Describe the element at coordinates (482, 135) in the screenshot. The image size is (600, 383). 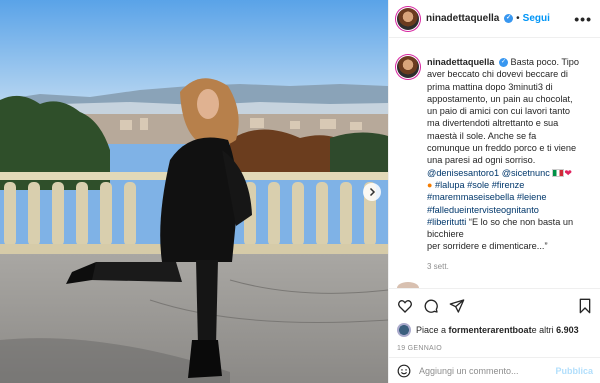
I see `caption-line: maestà il sole. Anche se fa` at that location.